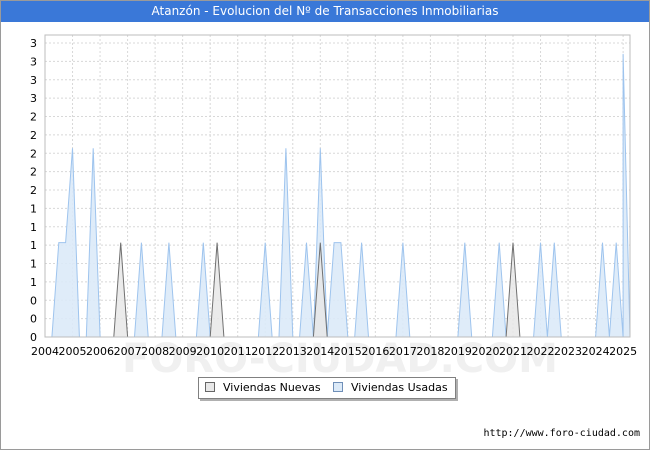 The image size is (650, 450). What do you see at coordinates (265, 351) in the screenshot?
I see `x-tick-label: 2012` at bounding box center [265, 351].